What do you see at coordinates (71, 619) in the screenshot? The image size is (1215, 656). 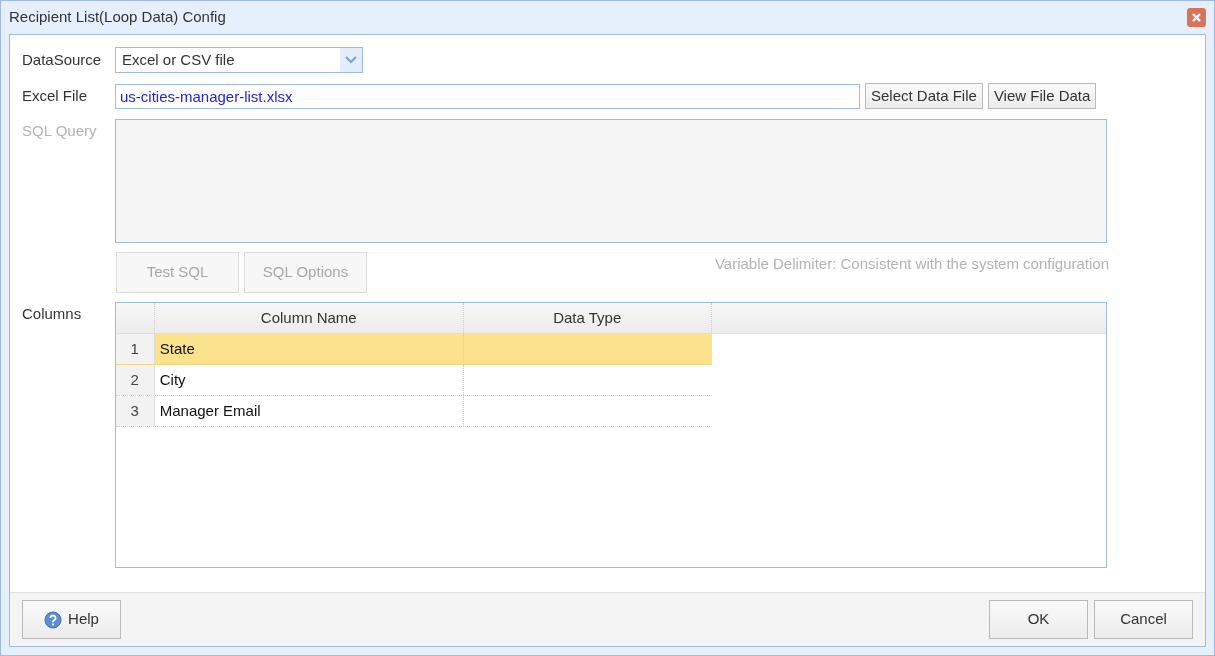 I see `help-button: Help` at bounding box center [71, 619].